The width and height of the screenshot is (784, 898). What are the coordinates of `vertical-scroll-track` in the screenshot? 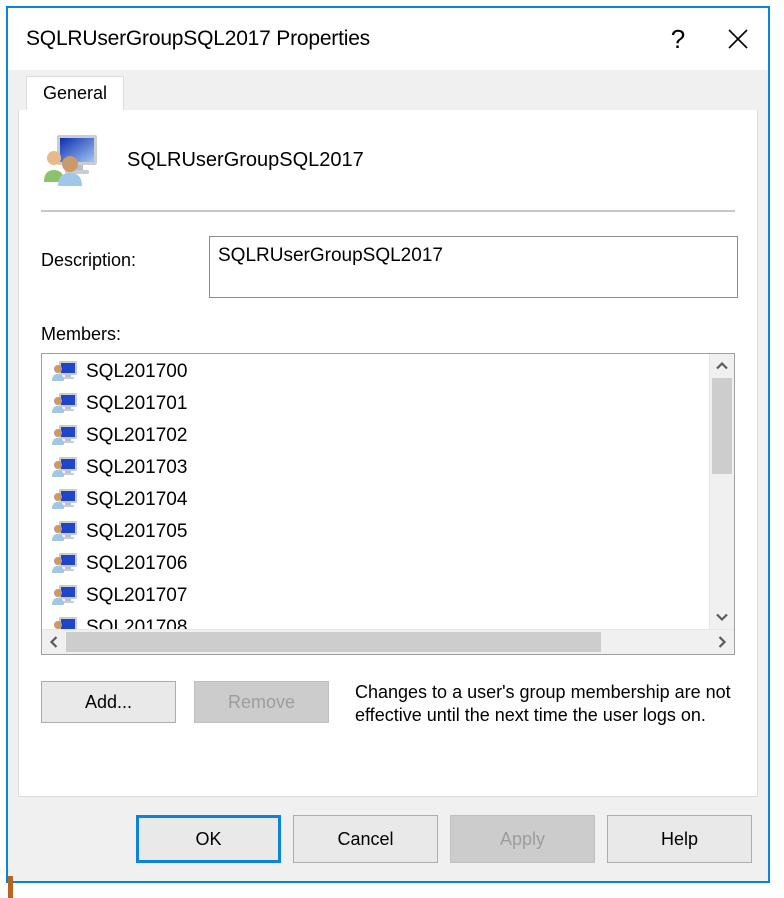 It's located at (722, 491).